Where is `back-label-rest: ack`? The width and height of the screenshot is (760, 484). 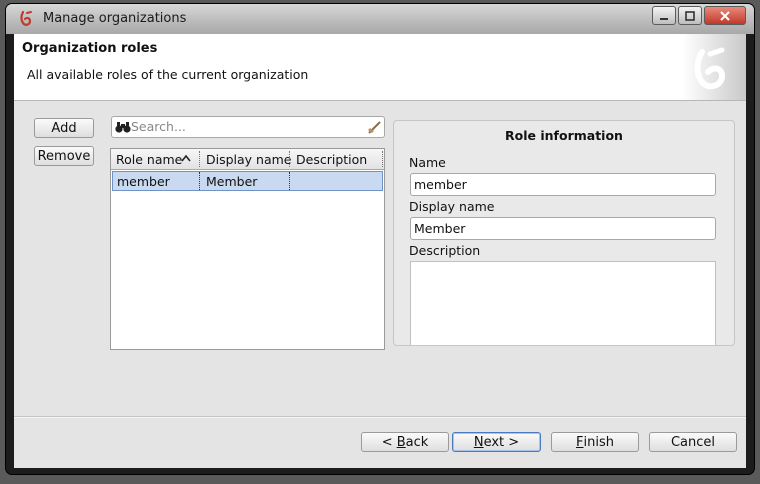 back-label-rest: ack is located at coordinates (417, 442).